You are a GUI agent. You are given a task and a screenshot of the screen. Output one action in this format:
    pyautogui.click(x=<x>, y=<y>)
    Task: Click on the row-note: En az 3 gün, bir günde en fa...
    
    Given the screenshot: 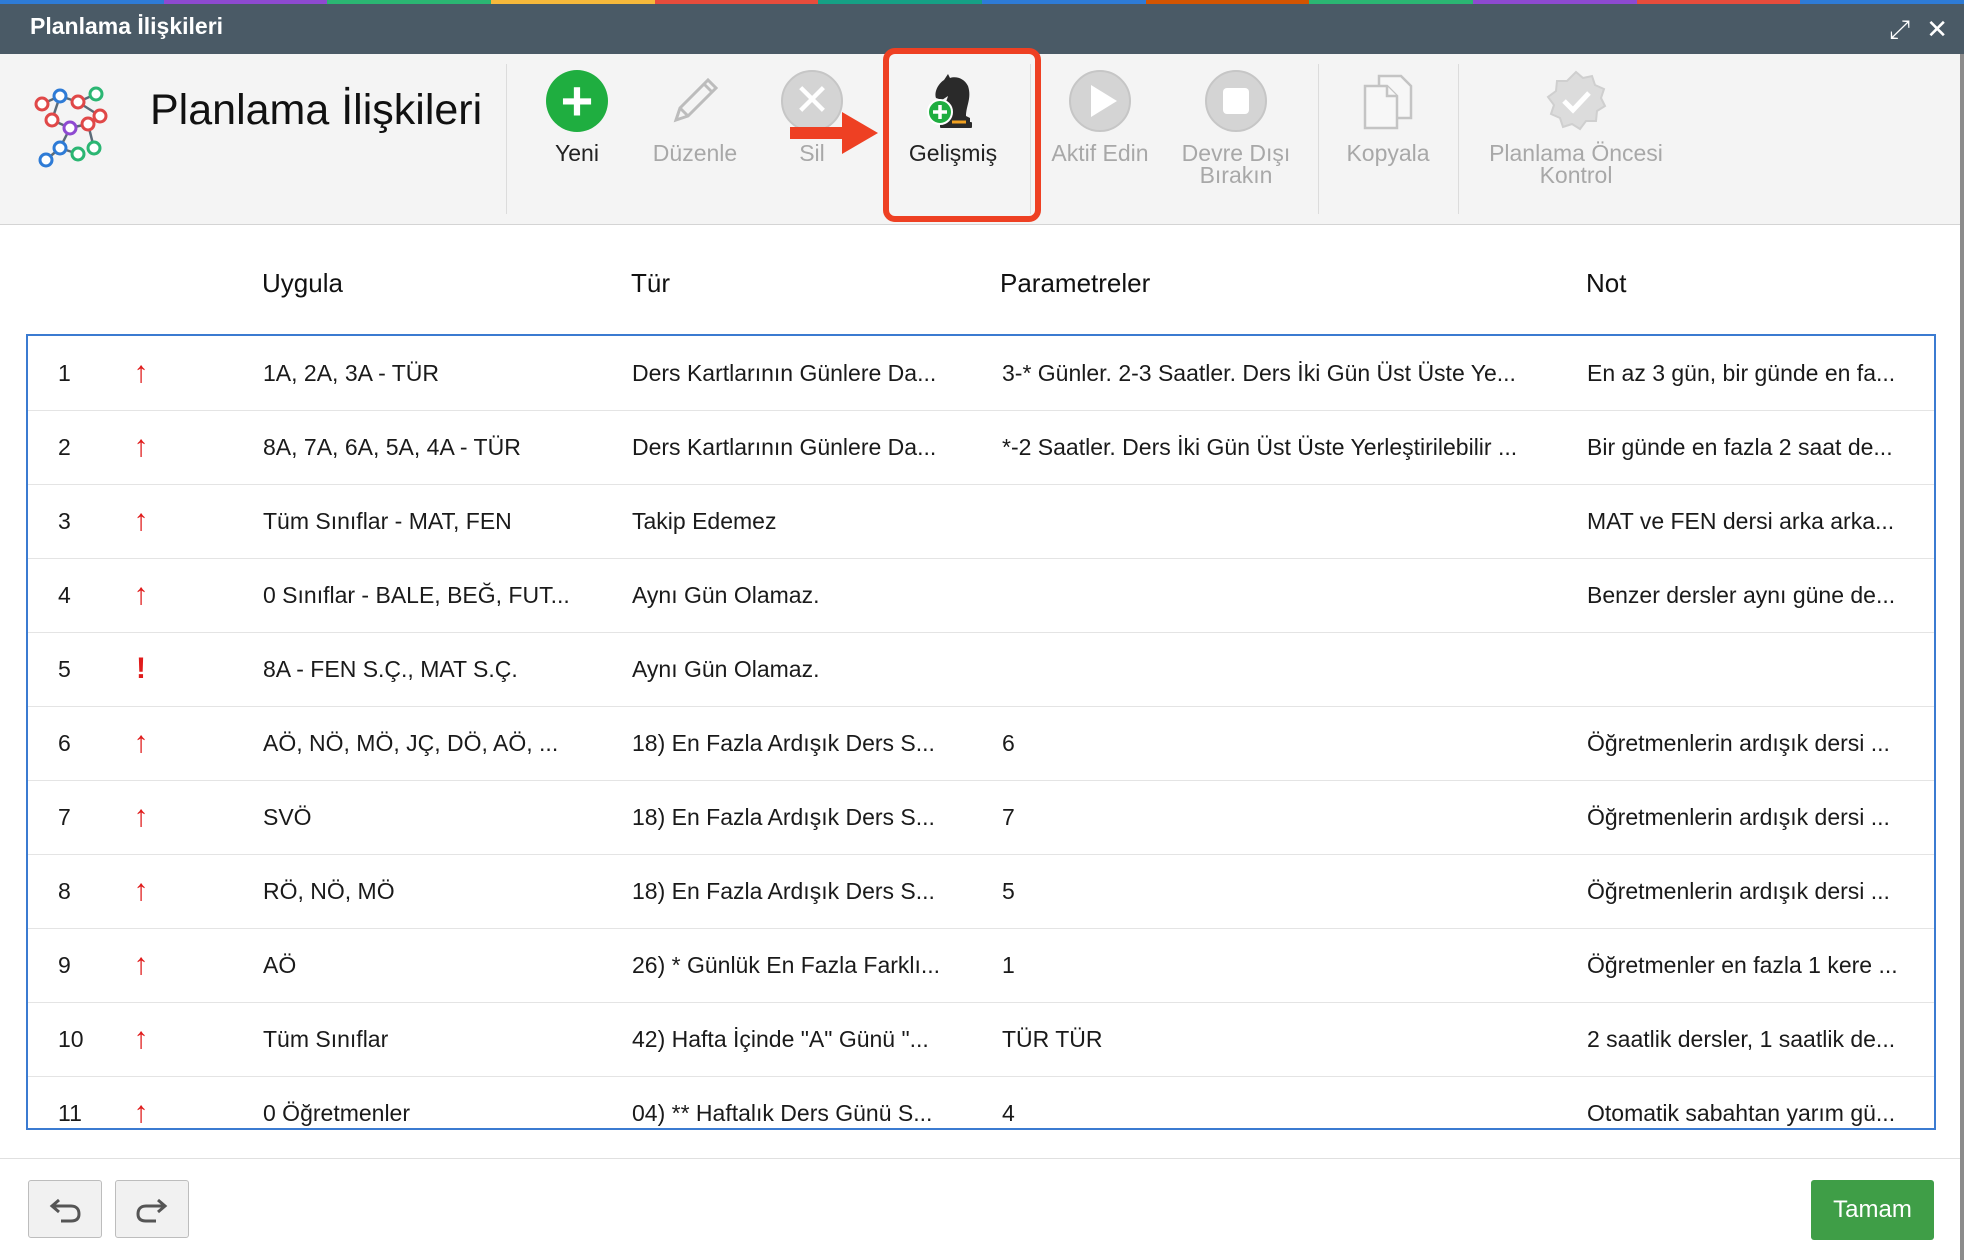 What is the action you would take?
    pyautogui.click(x=1741, y=373)
    